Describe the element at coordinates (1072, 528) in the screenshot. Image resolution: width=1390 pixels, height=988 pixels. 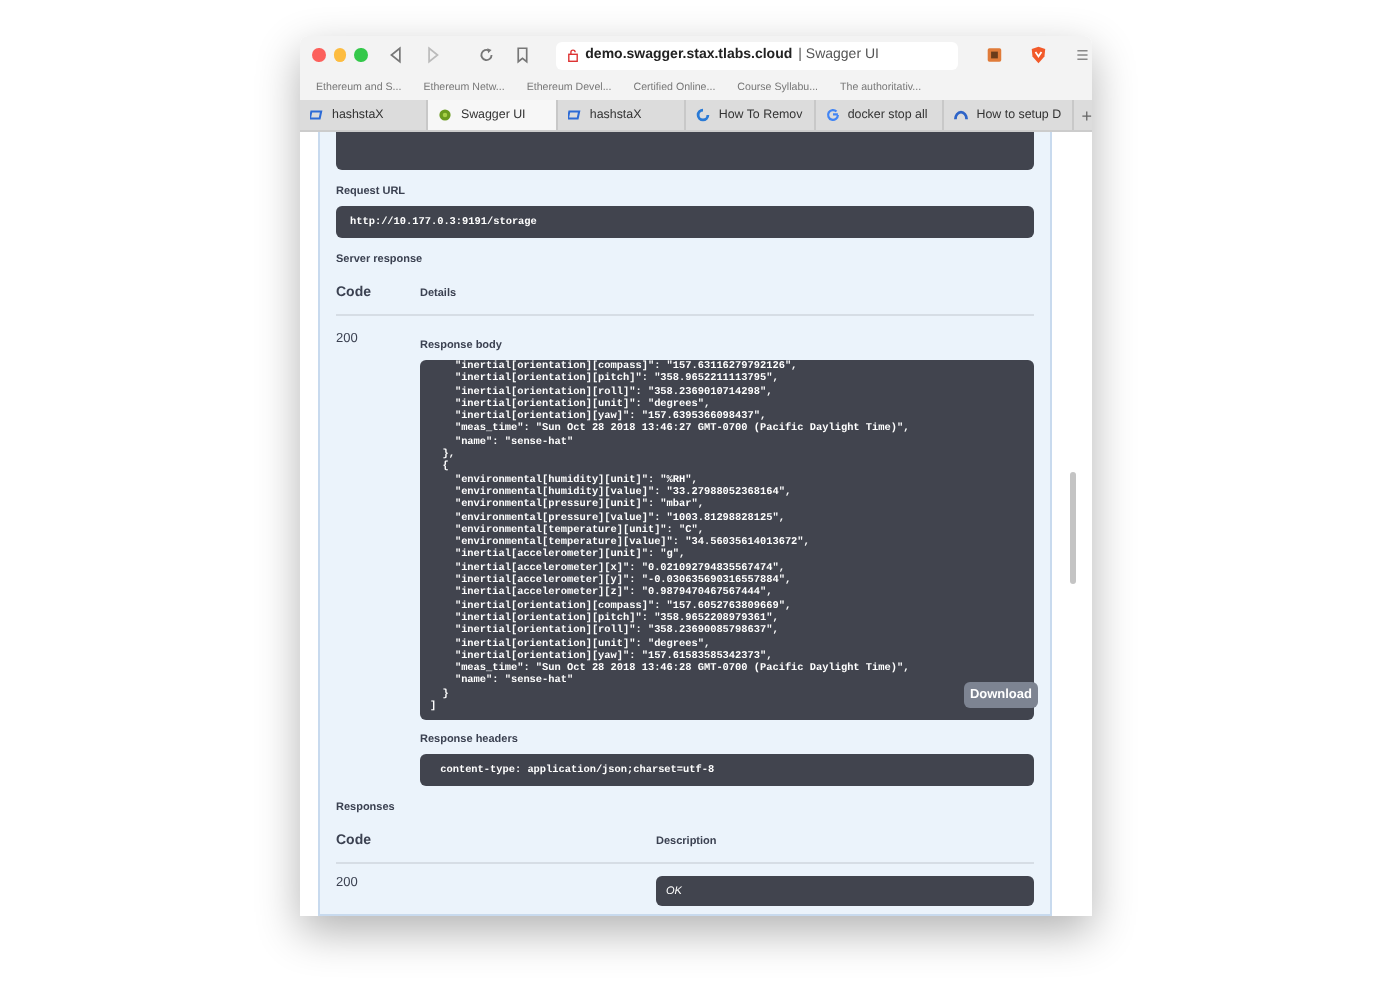
I see `scrollbar-thumb` at that location.